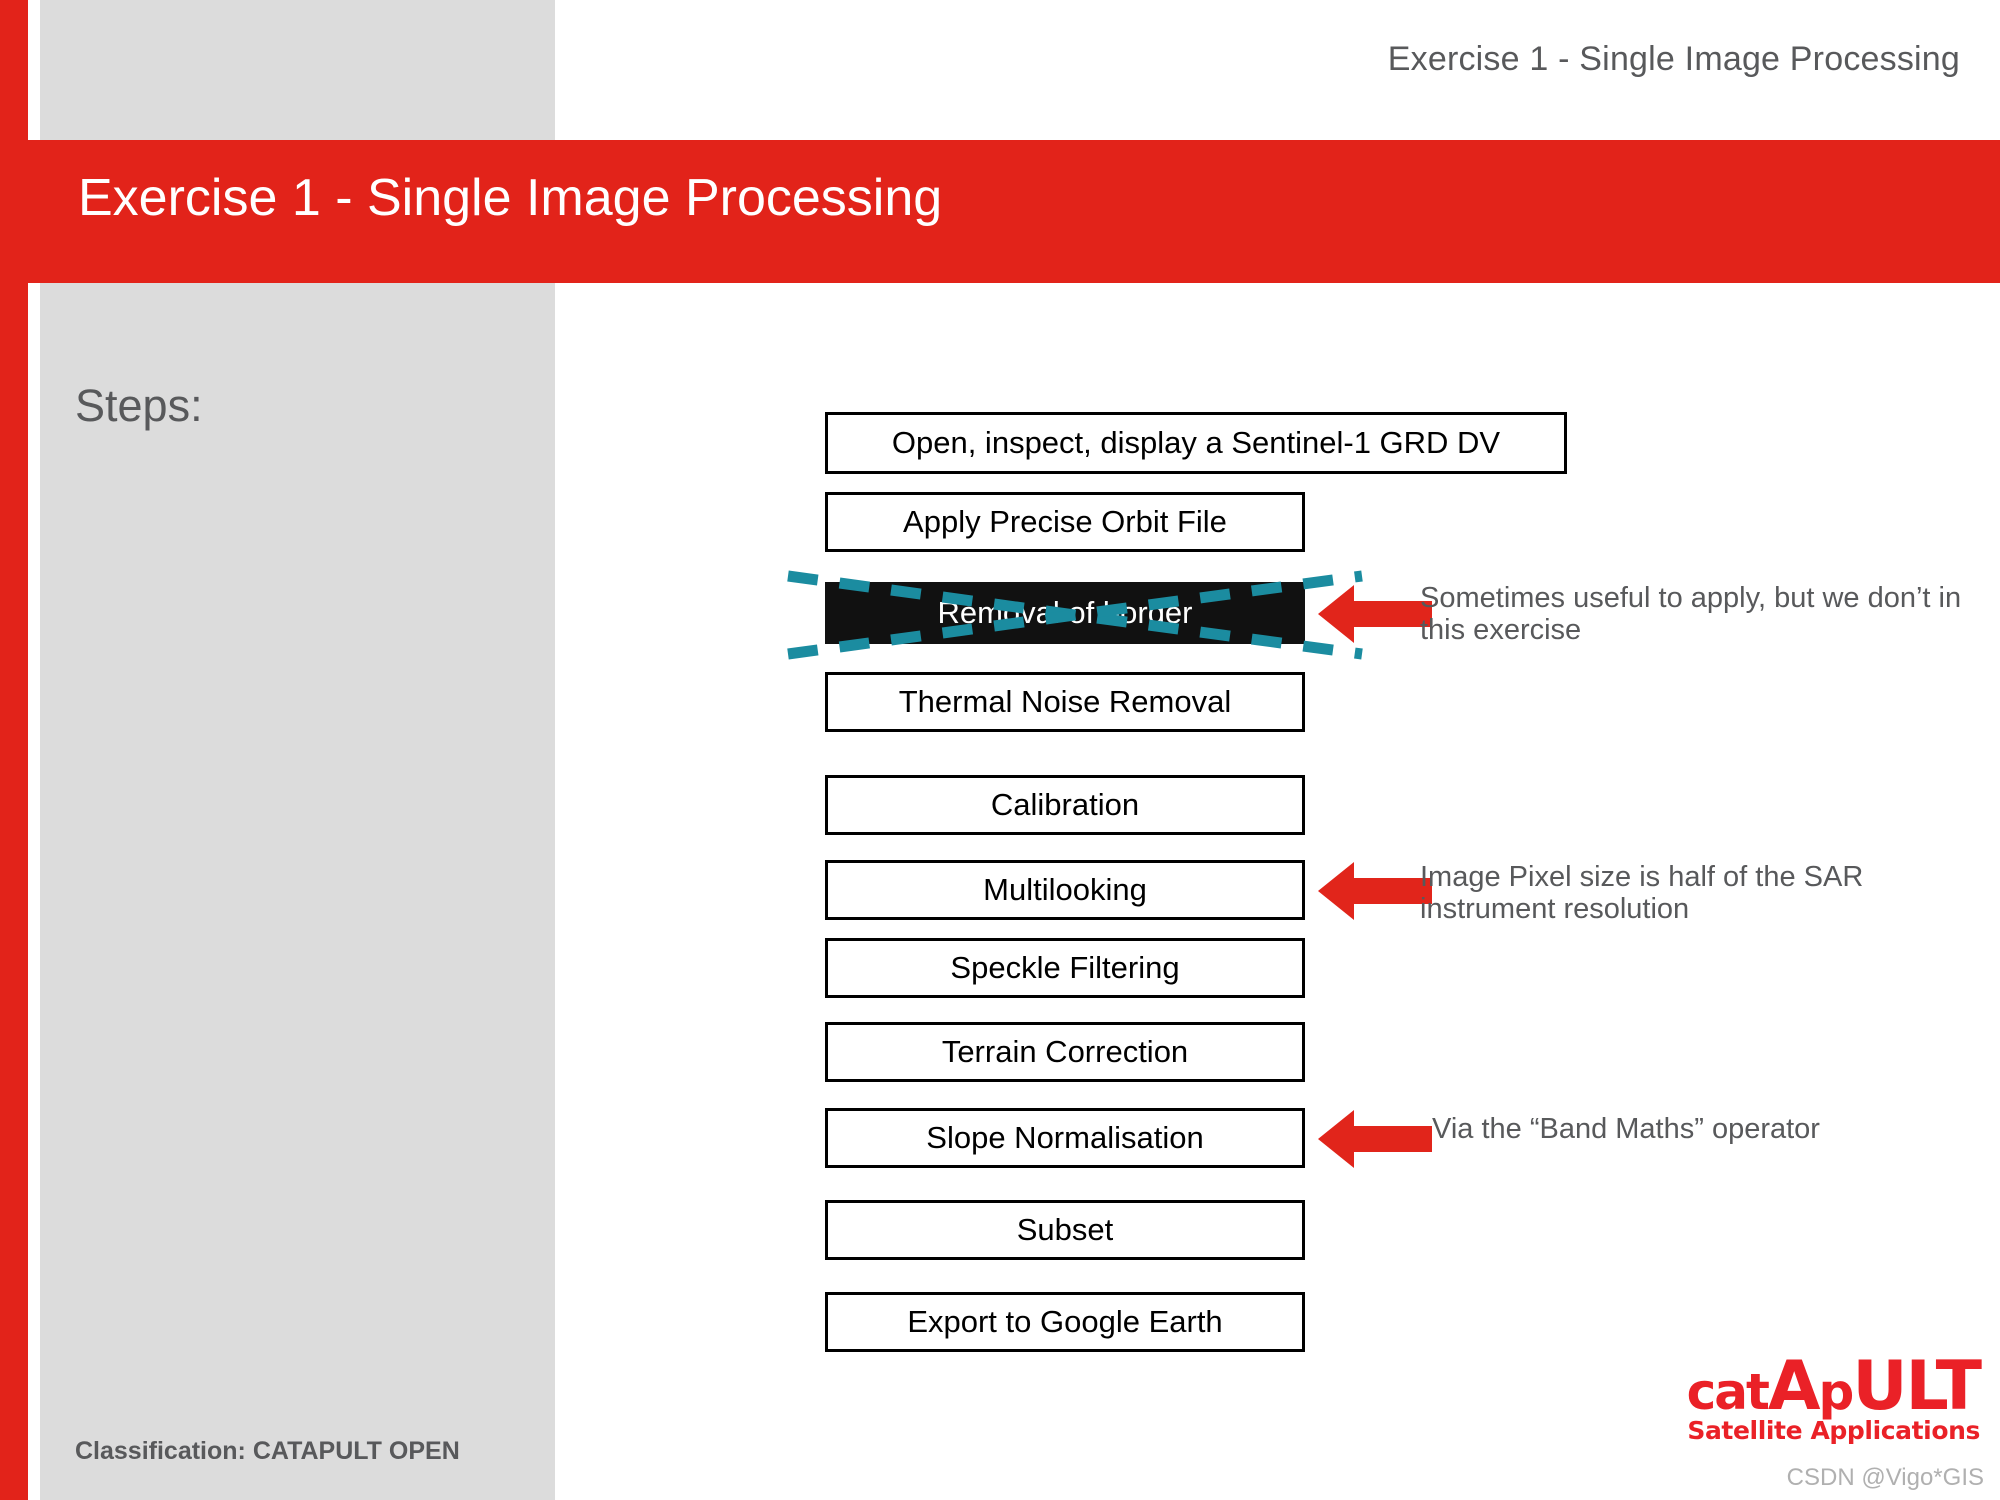  I want to click on flow-box-slope-normalisation: Slope Normalisation, so click(1065, 1138).